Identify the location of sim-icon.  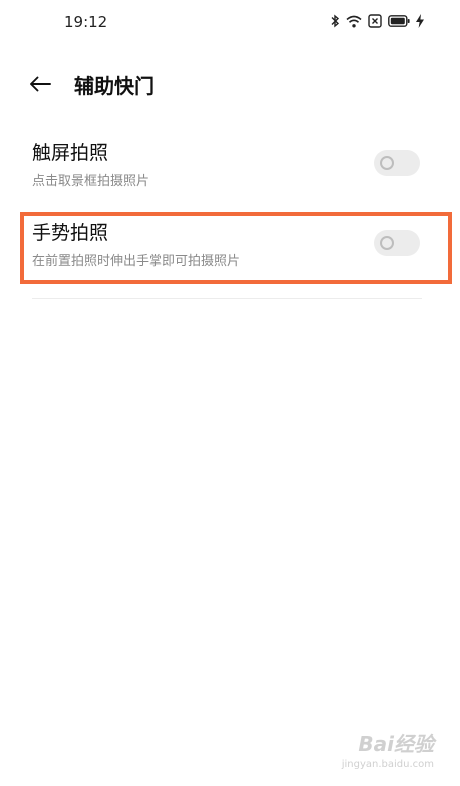
(375, 21).